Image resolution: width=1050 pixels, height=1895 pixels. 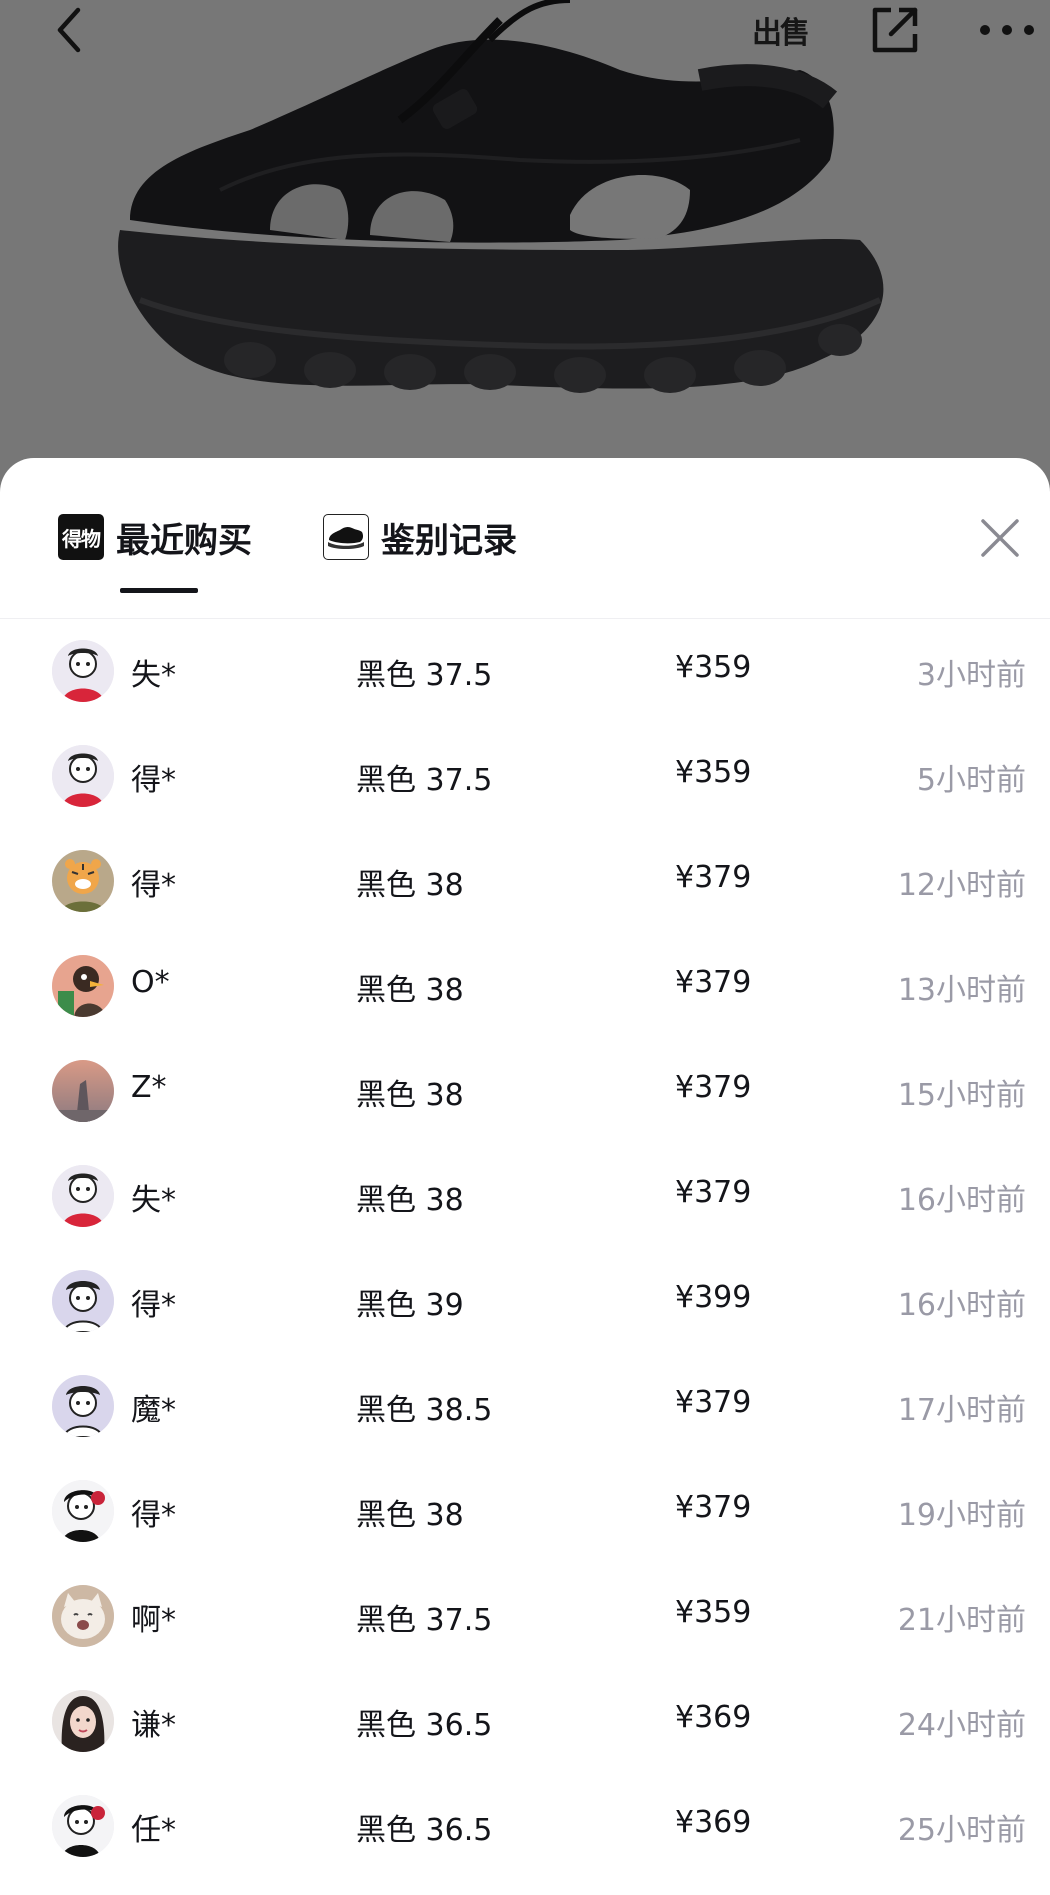 I want to click on more-dots-icon, so click(x=1007, y=30).